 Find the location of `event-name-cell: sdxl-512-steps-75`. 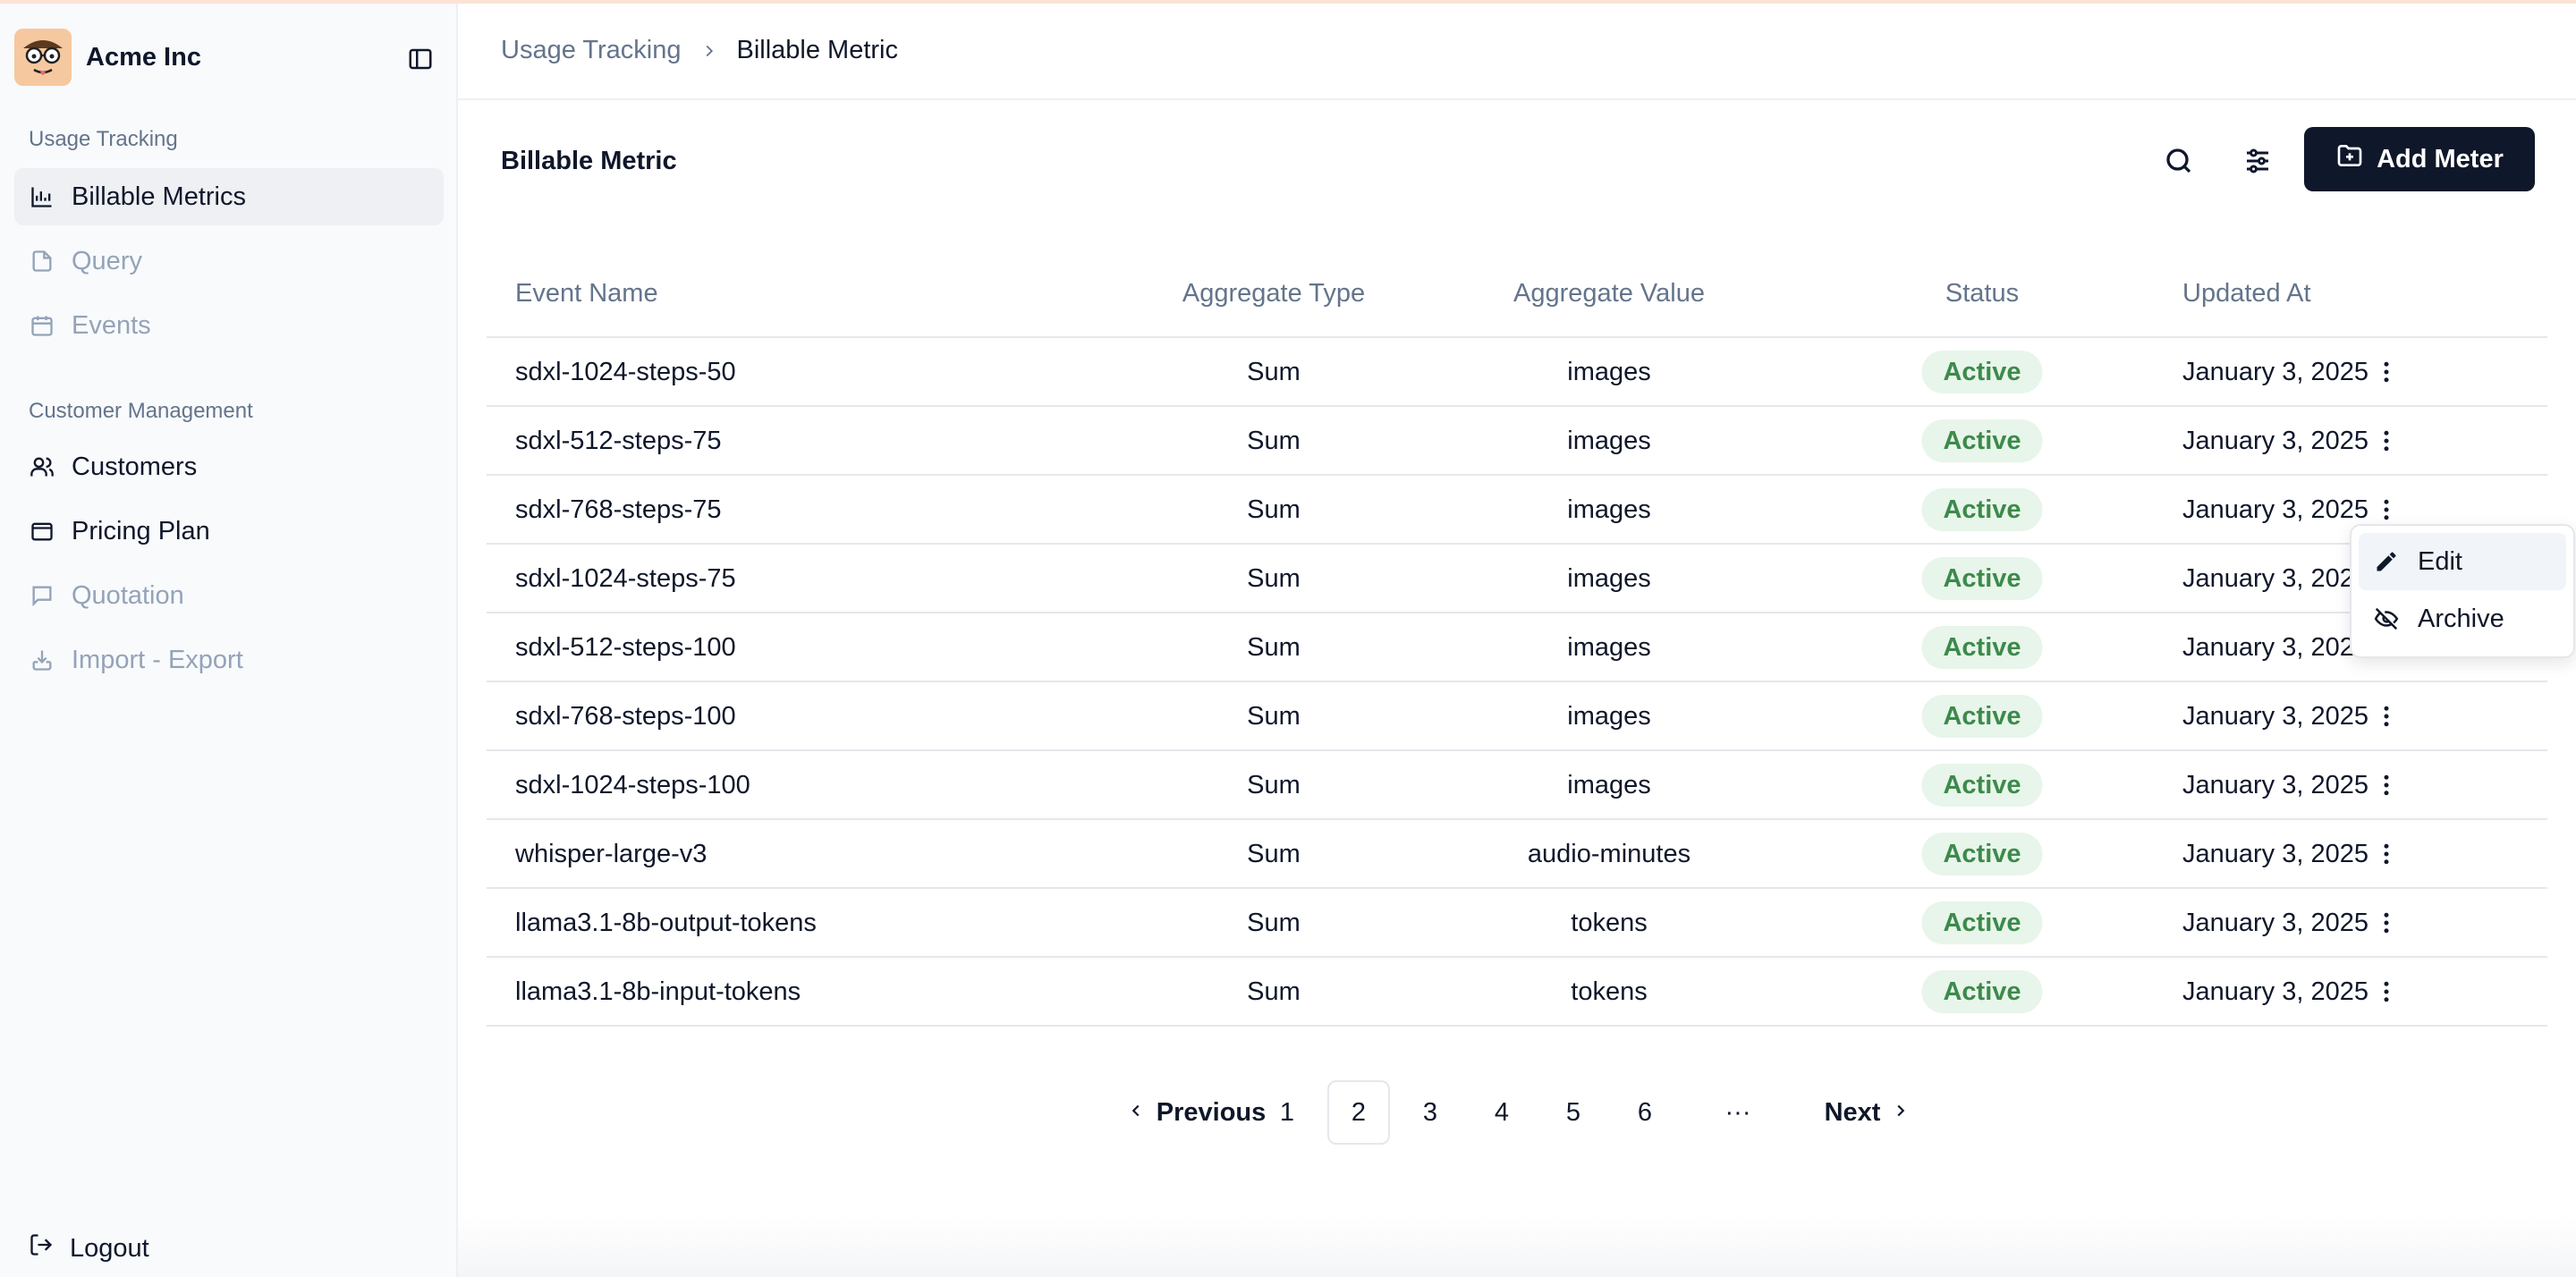

event-name-cell: sdxl-512-steps-75 is located at coordinates (618, 441).